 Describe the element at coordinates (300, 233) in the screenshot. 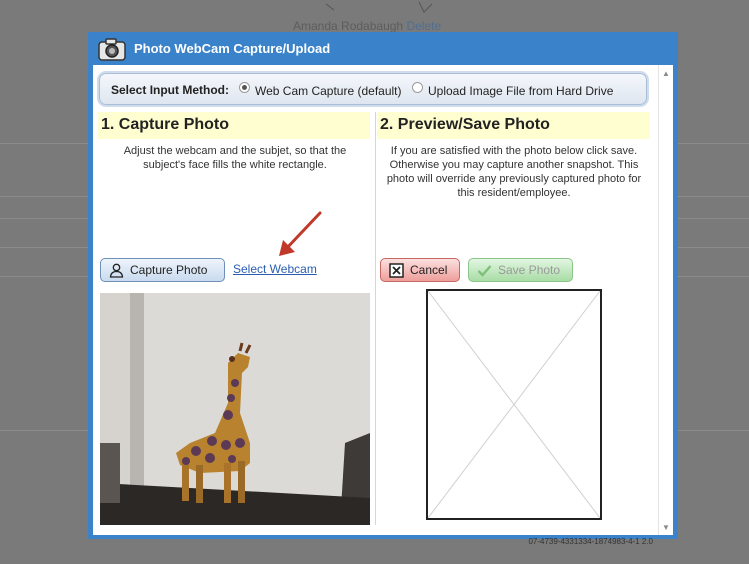

I see `annotation-arrow` at that location.